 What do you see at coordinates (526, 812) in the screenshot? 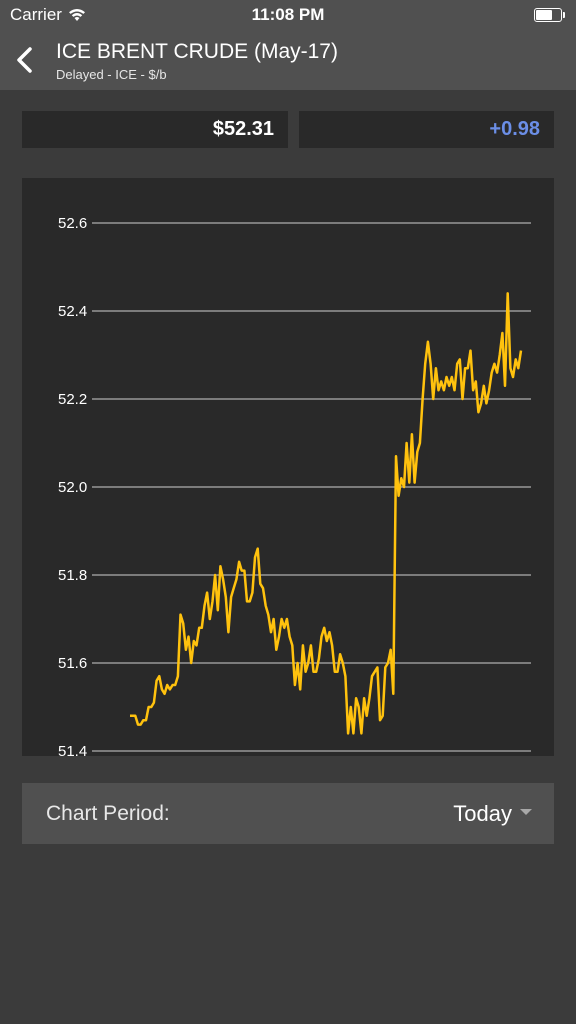
I see `caret-down-icon` at bounding box center [526, 812].